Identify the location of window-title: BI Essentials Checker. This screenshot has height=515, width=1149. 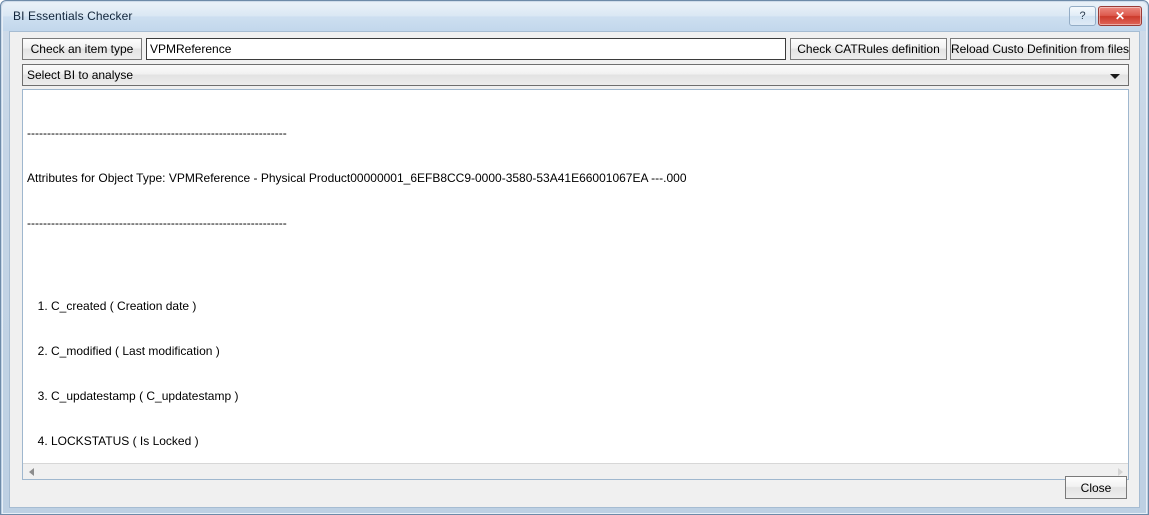
(73, 16).